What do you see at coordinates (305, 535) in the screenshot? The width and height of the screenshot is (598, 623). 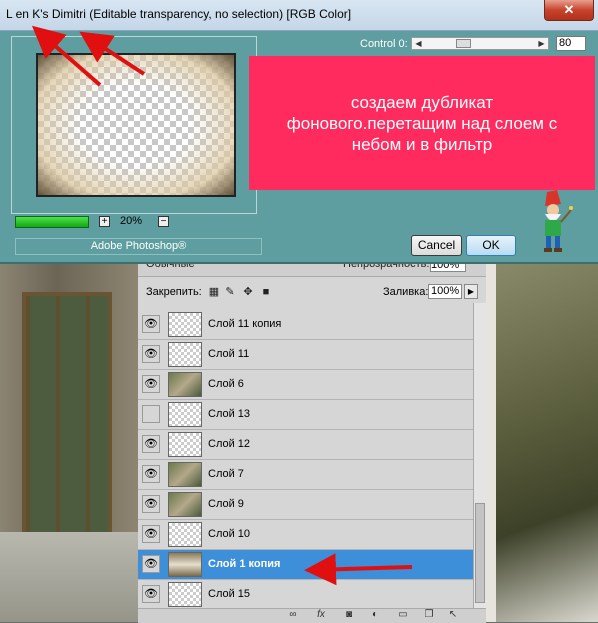 I see `layer-row: 👁 Слой 10` at bounding box center [305, 535].